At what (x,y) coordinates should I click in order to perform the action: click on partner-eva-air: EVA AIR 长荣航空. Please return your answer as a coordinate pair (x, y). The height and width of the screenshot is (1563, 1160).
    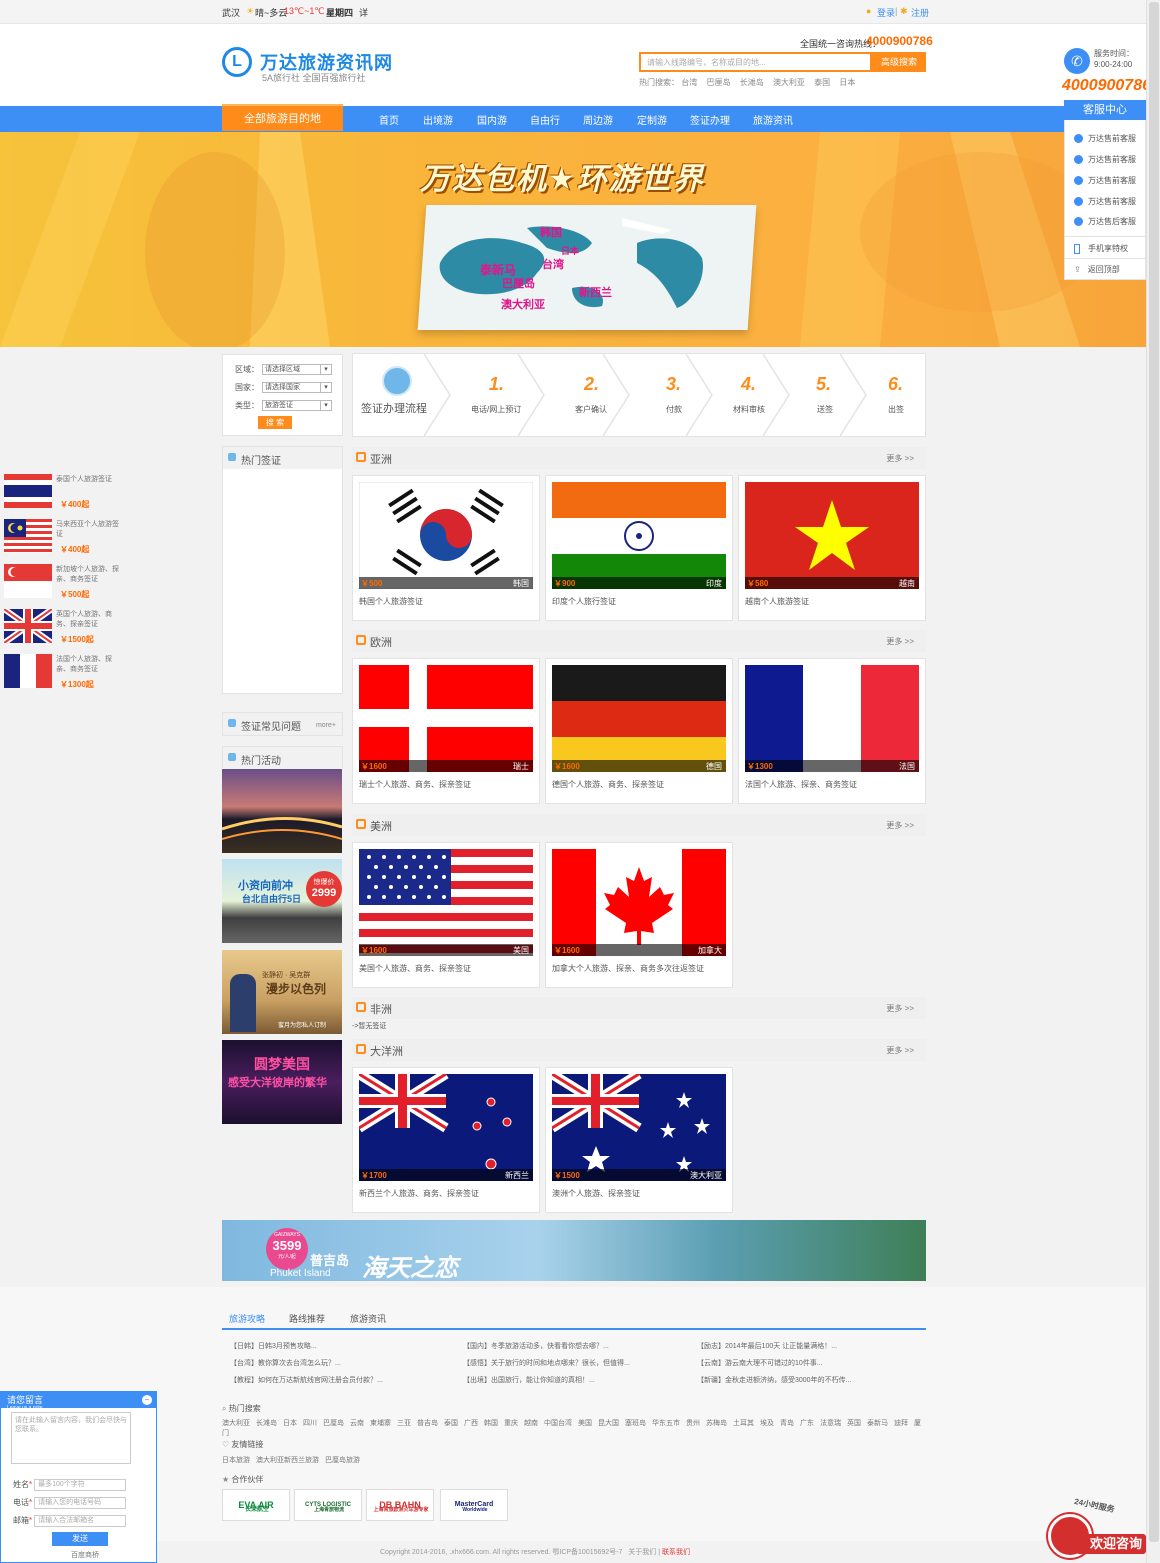
    Looking at the image, I should click on (256, 1505).